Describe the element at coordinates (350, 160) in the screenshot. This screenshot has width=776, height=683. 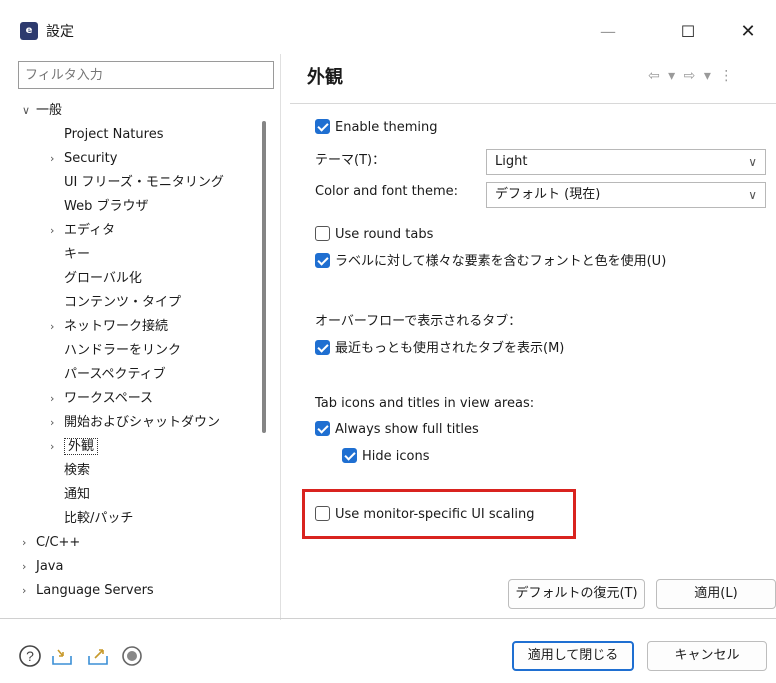
I see `theme-label: テーマ(T)：` at that location.